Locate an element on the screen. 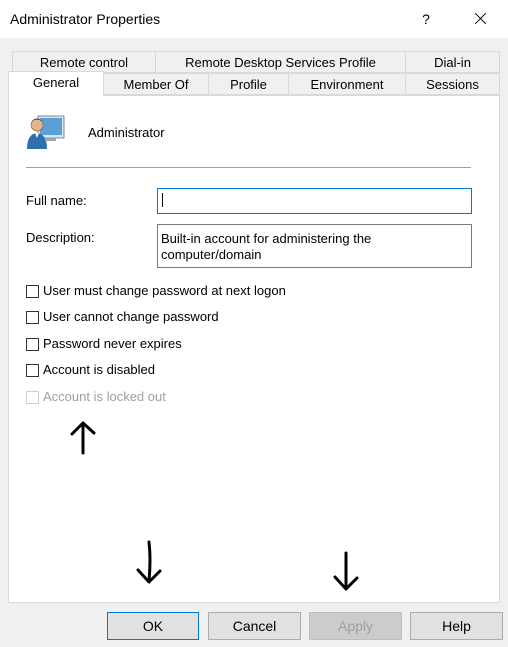 The width and height of the screenshot is (508, 647). ok-button: OK is located at coordinates (153, 626).